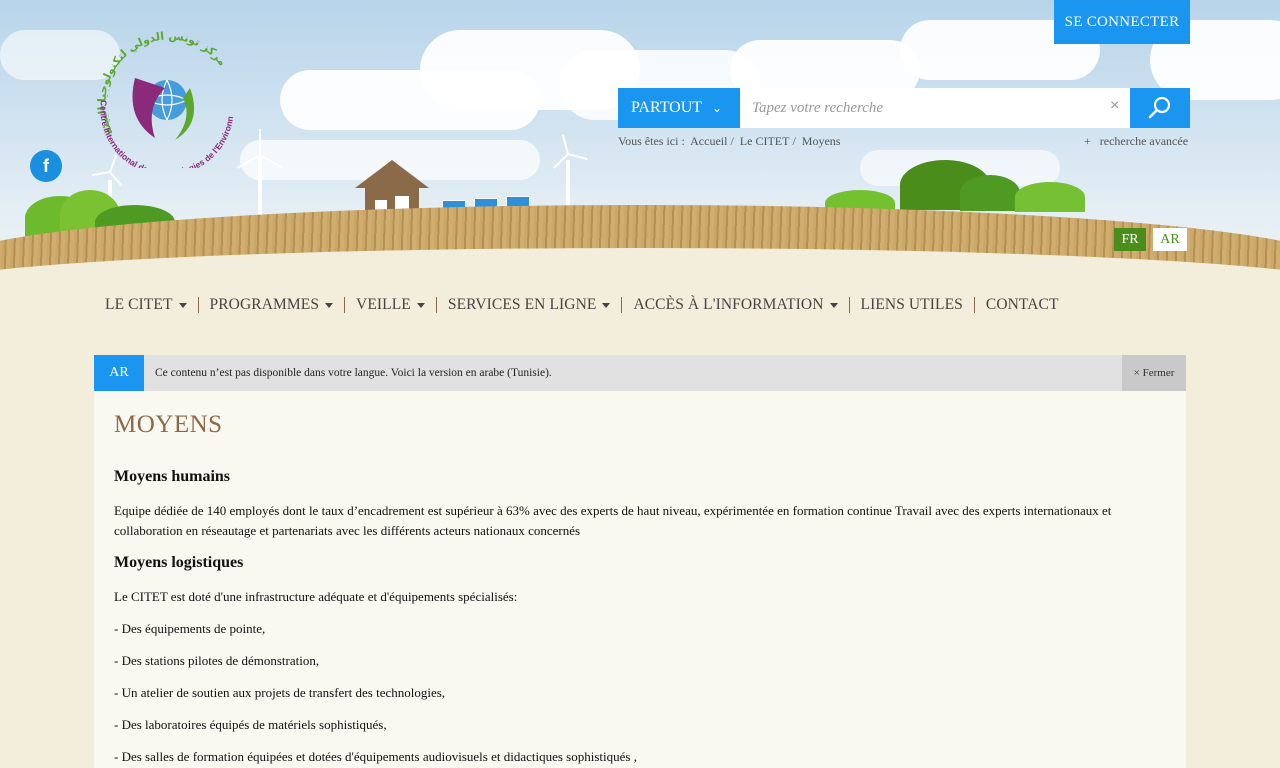 The image size is (1280, 768). I want to click on search-button, so click(1160, 108).